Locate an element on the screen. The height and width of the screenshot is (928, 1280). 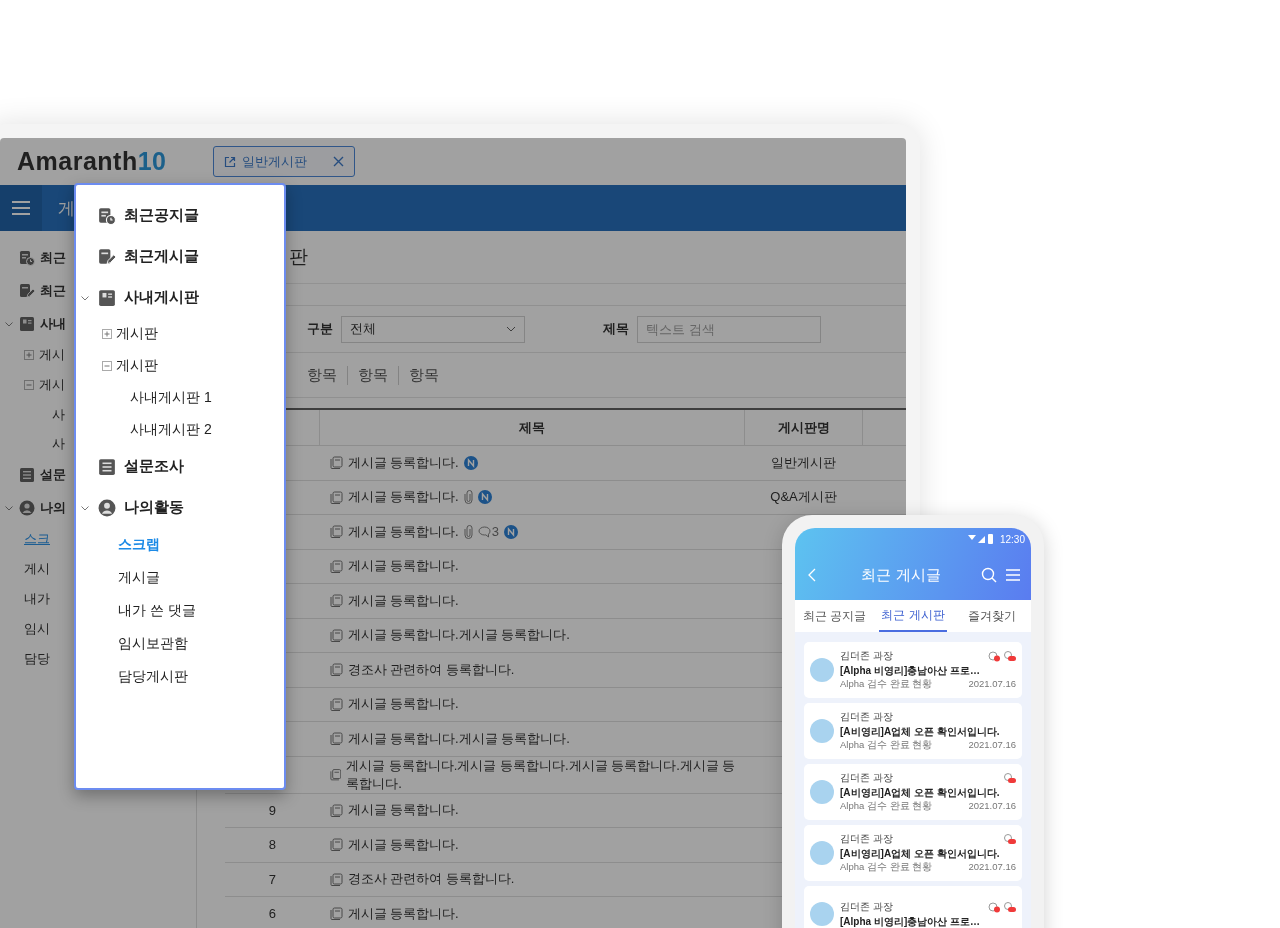
post-card: 김더존 과장 [Alpha 비영리]충남아산 프로… Alpha 검수 완료 현황 2021.07.16 is located at coordinates (913, 670).